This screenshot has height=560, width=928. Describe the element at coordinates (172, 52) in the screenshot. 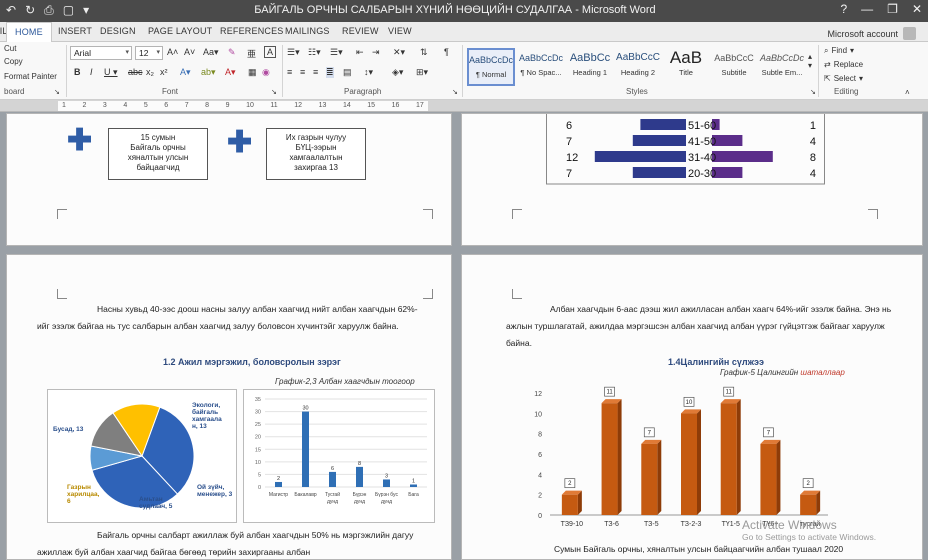

I see `grow-font-icon: A˄` at that location.